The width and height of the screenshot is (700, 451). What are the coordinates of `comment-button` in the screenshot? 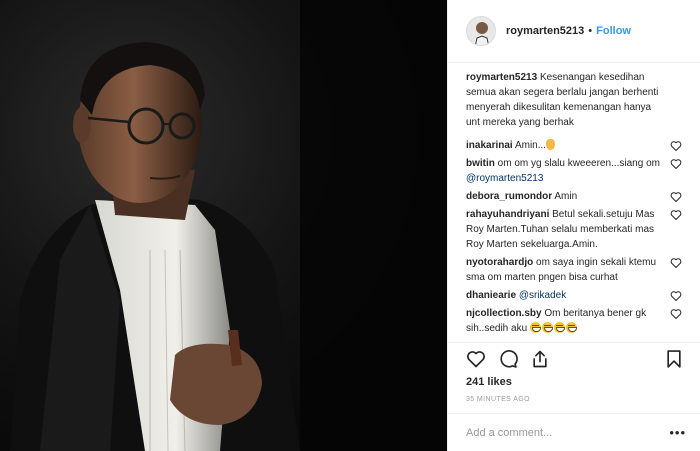 It's located at (508, 359).